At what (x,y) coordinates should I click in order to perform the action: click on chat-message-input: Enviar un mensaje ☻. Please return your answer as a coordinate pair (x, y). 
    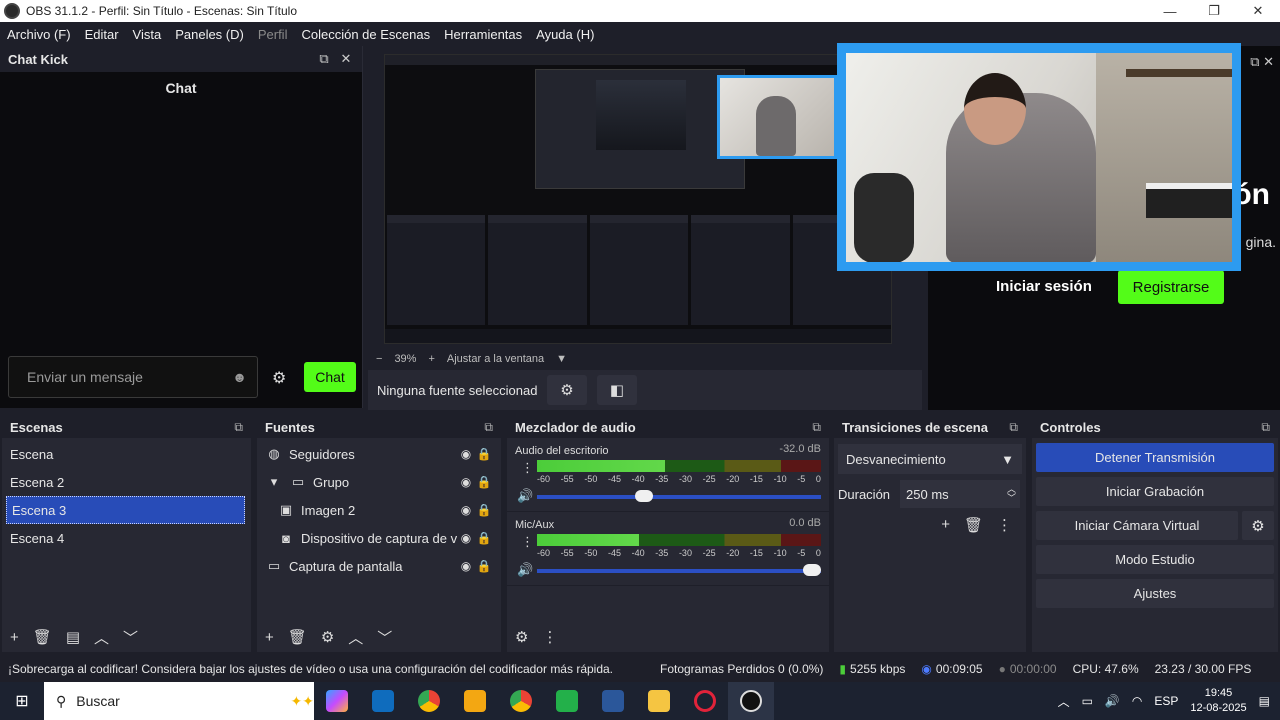
    Looking at the image, I should click on (133, 377).